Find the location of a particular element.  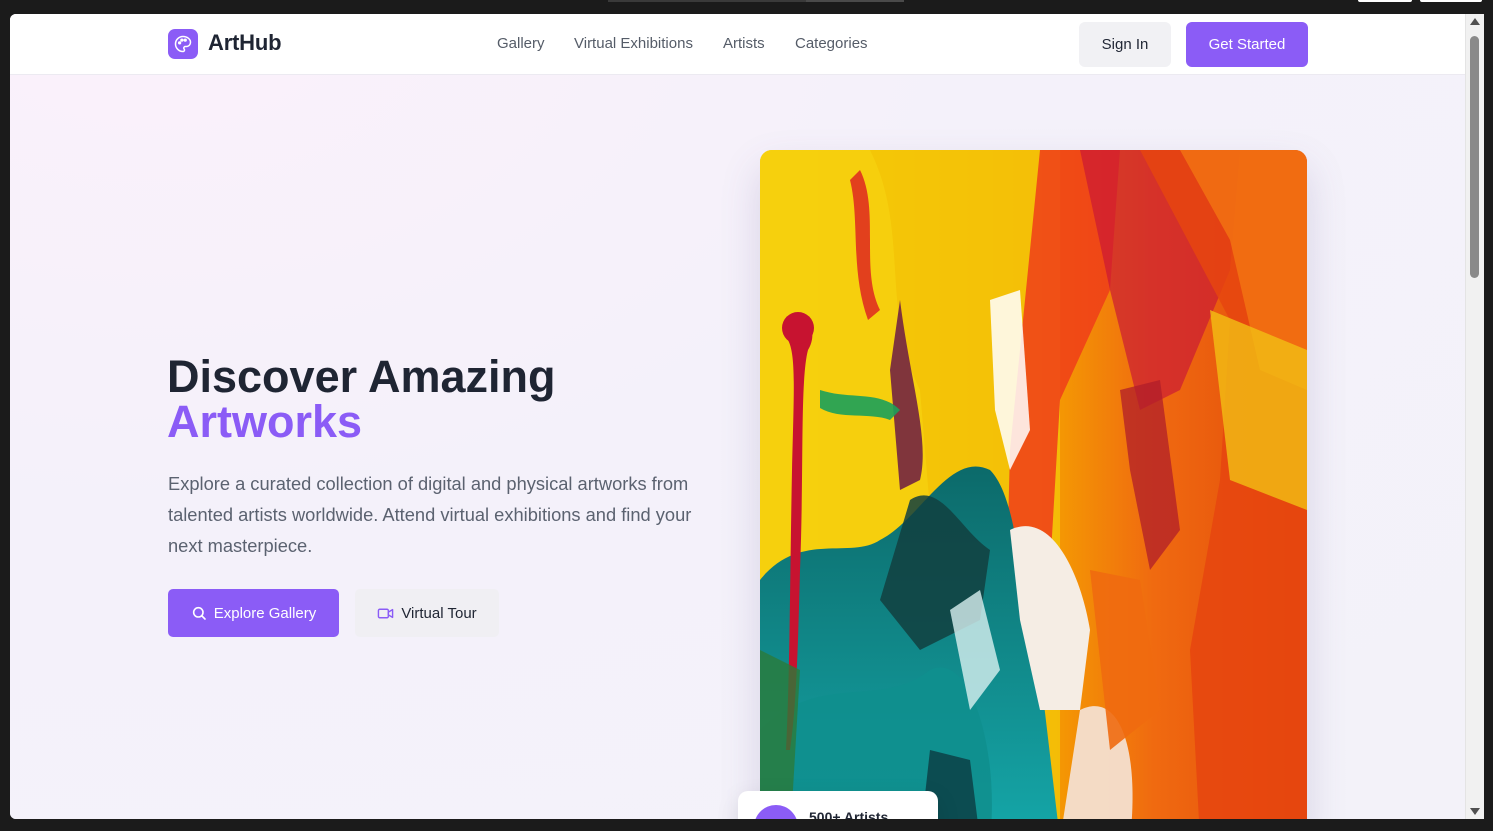

explore-gallery-button: Explore Gallery is located at coordinates (253, 613).